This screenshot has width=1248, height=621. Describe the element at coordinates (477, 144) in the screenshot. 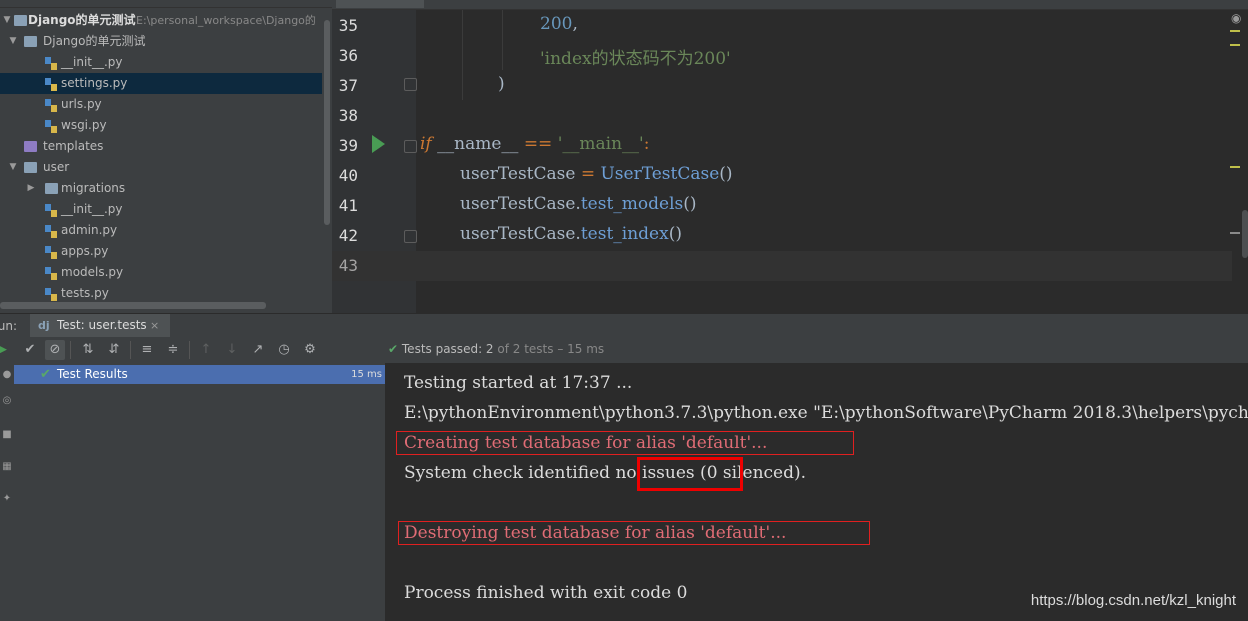

I see `identifier: __name__` at that location.